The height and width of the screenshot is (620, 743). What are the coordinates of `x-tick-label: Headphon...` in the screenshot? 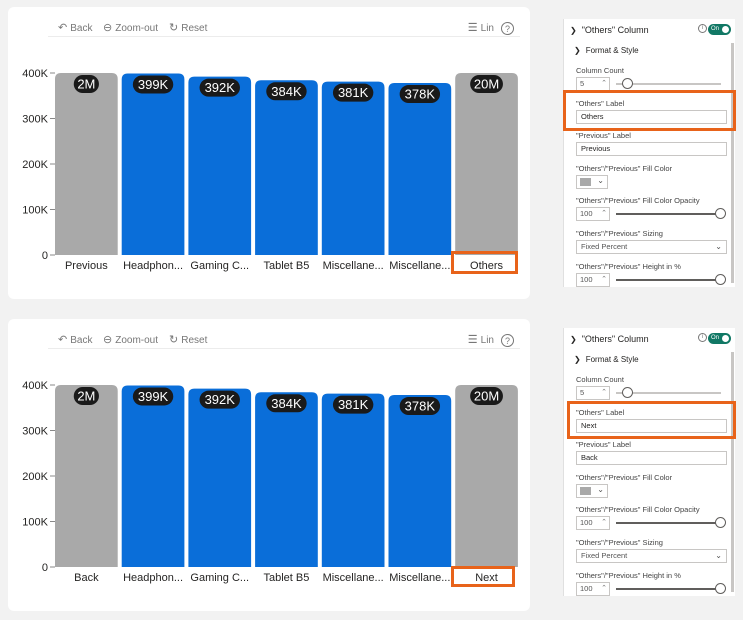 It's located at (153, 266).